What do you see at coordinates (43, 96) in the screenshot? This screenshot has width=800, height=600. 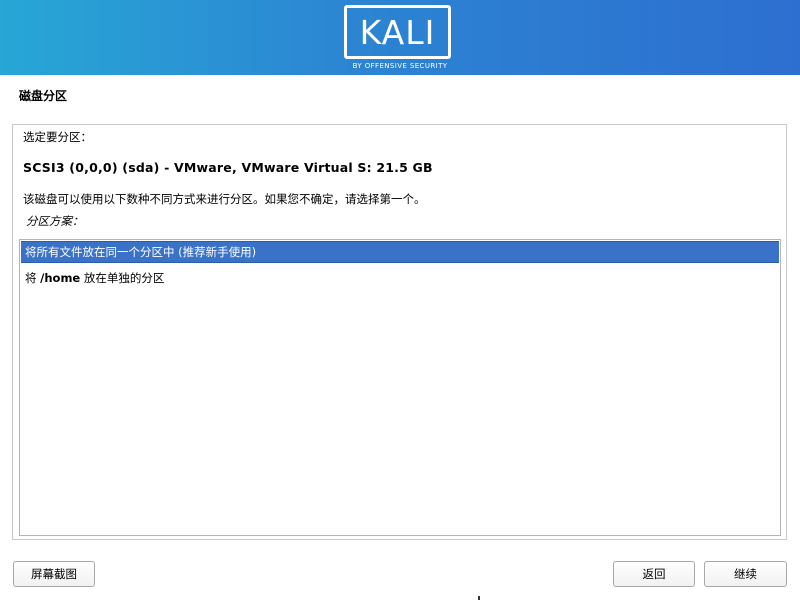 I see `page-title: 磁盘分区` at bounding box center [43, 96].